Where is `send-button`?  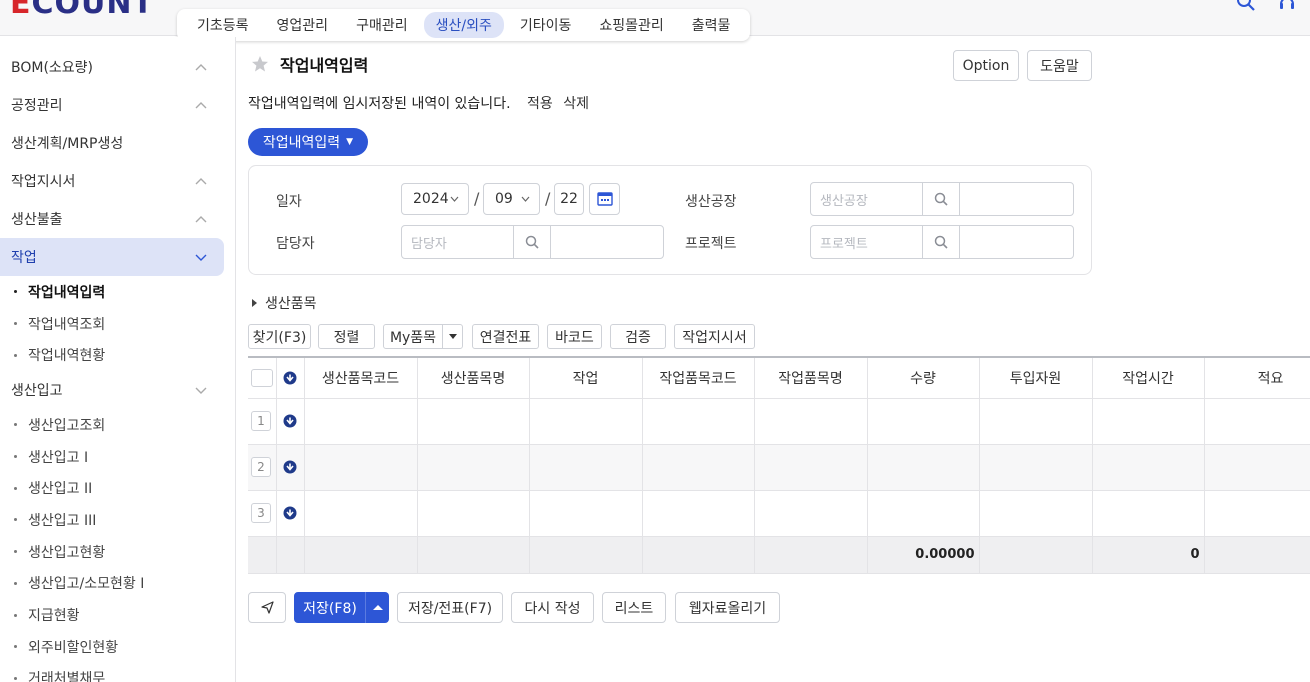
send-button is located at coordinates (267, 607).